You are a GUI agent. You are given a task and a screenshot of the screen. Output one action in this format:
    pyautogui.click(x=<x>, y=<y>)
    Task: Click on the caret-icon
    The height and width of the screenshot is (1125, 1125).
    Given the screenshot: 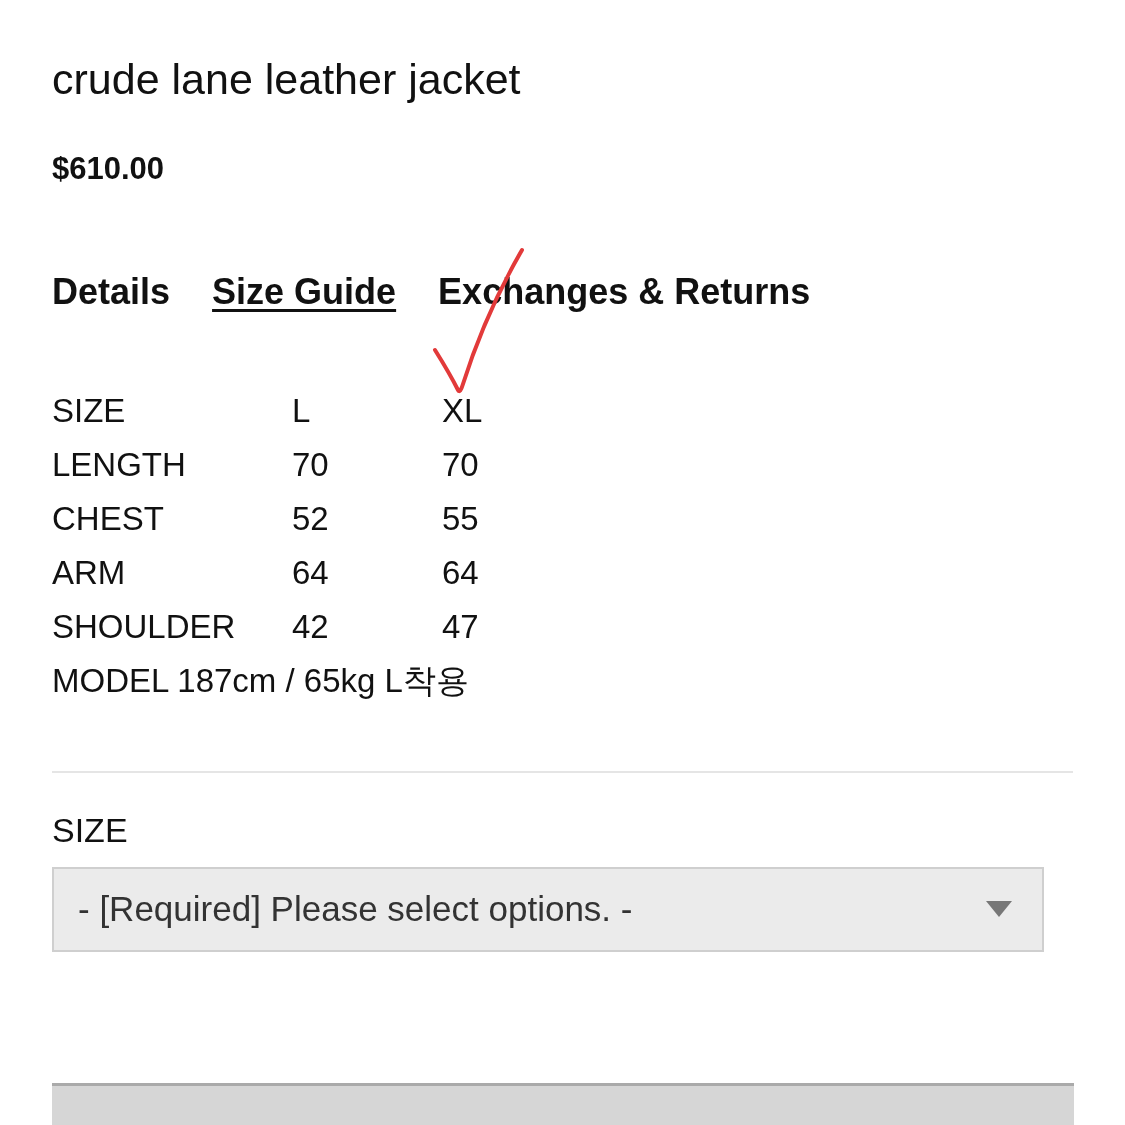 What is the action you would take?
    pyautogui.click(x=999, y=909)
    